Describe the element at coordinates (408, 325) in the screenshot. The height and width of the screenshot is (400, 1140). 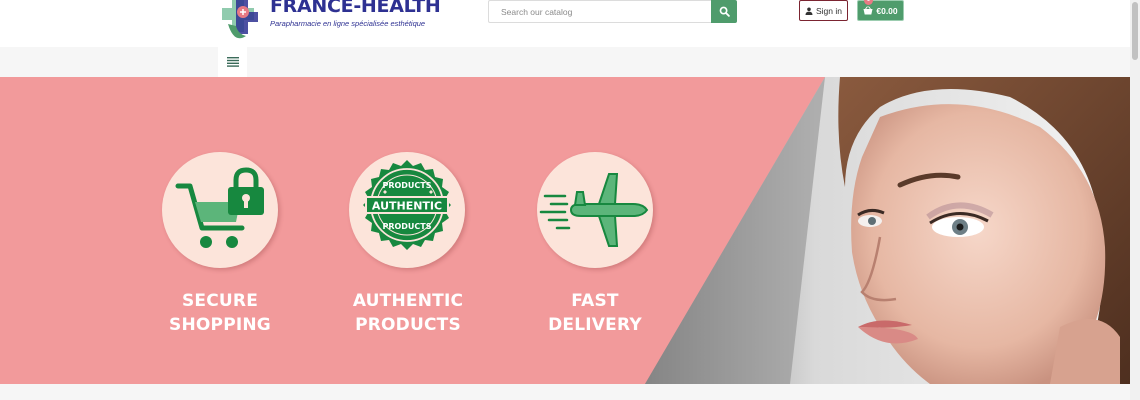
I see `feature-label-line2: PRODUCTS` at that location.